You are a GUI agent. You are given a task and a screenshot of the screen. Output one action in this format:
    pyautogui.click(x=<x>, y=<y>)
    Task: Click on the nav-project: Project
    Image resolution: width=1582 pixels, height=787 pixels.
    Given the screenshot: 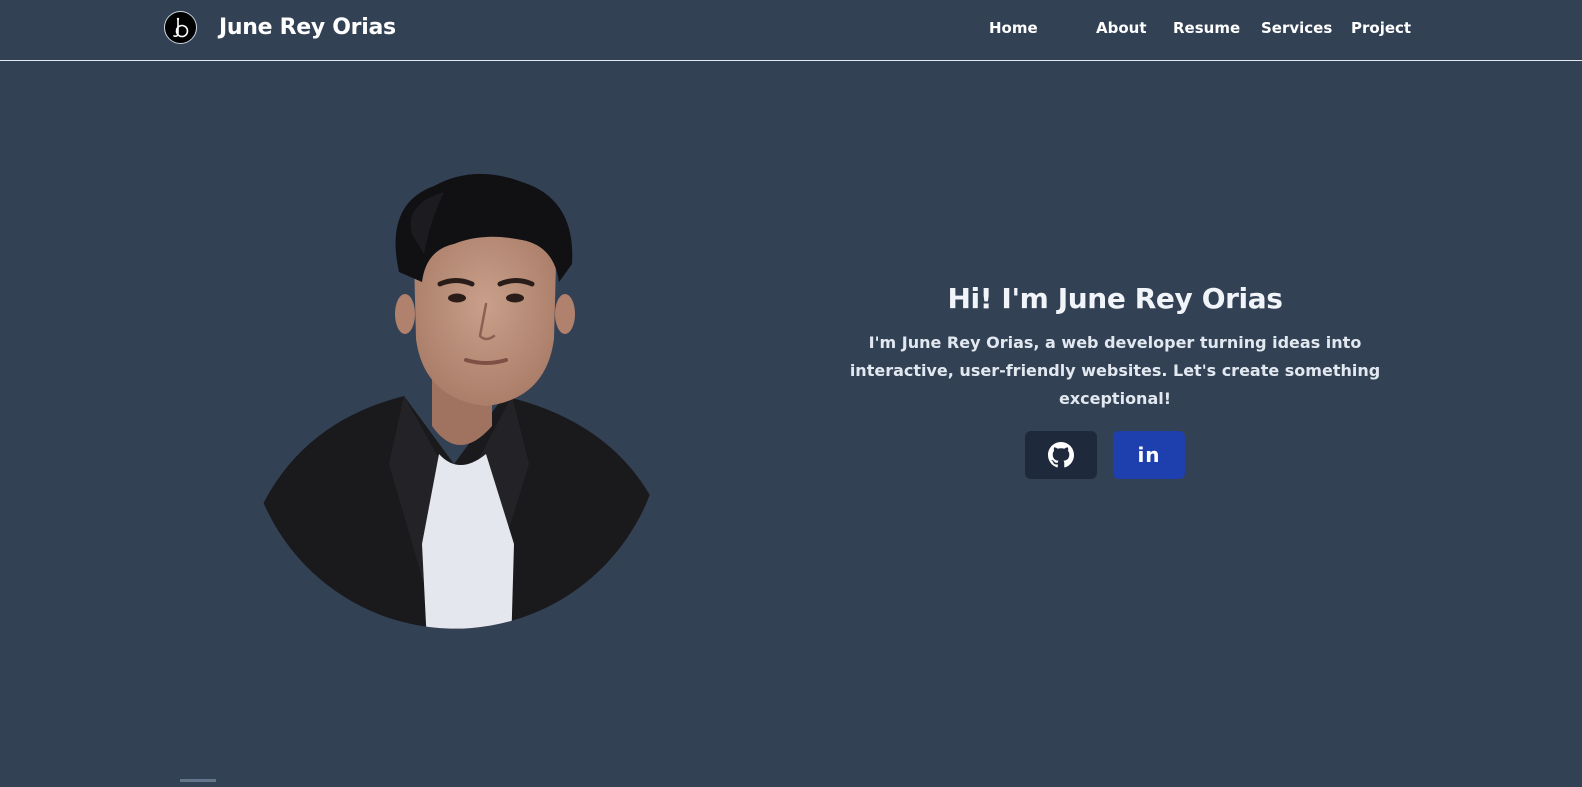 What is the action you would take?
    pyautogui.click(x=1381, y=28)
    